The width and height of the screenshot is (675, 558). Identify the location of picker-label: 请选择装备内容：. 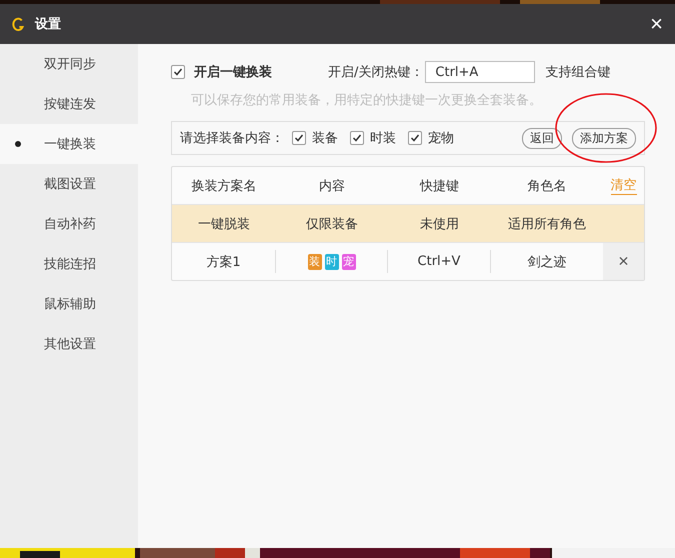
(232, 138).